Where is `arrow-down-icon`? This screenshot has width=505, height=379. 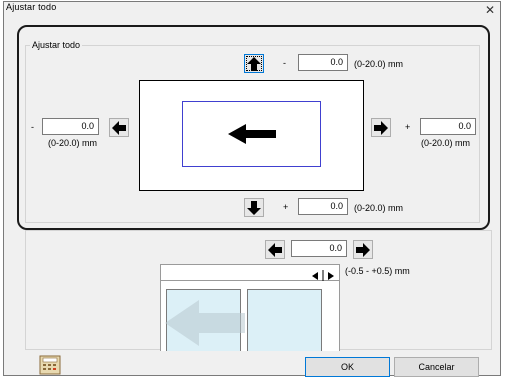 arrow-down-icon is located at coordinates (254, 207).